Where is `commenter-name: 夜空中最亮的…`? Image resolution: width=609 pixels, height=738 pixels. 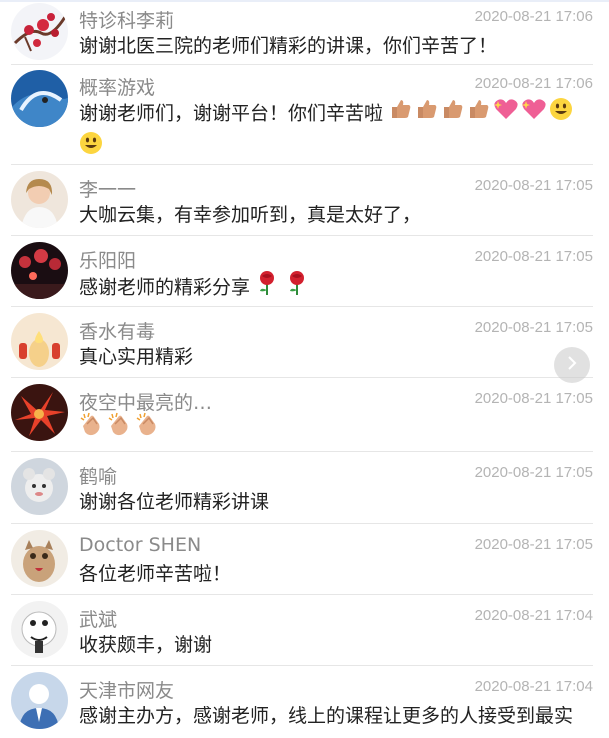
commenter-name: 夜空中最亮的… is located at coordinates (146, 403).